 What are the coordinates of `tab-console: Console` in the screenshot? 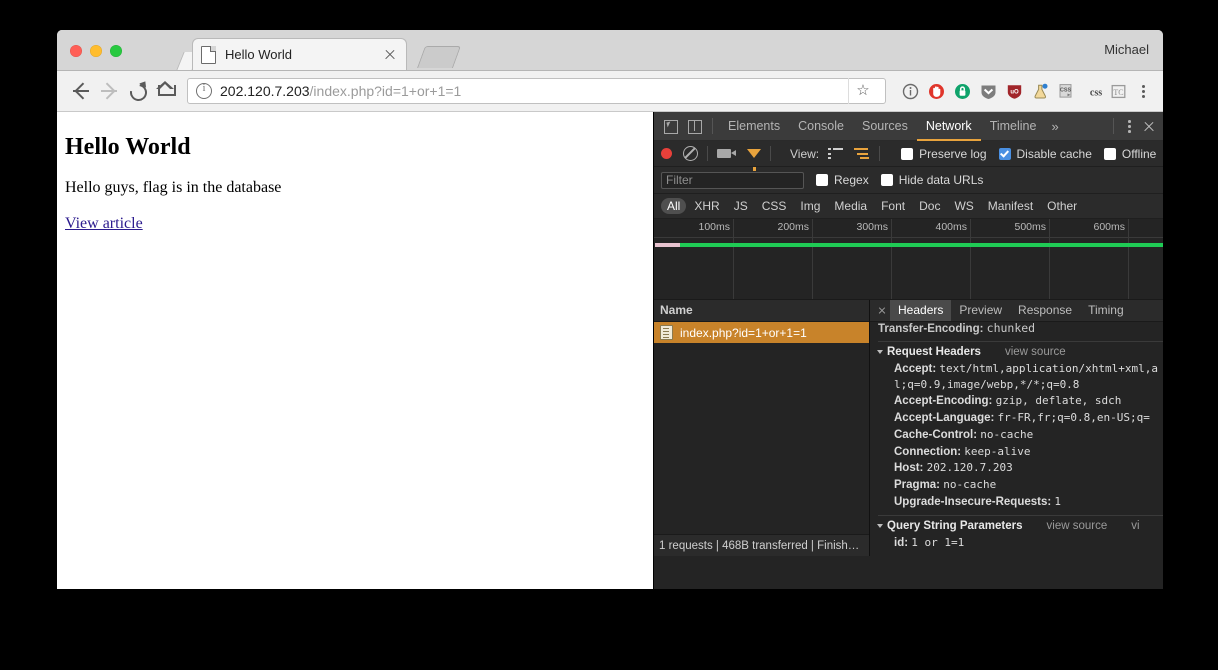 It's located at (821, 126).